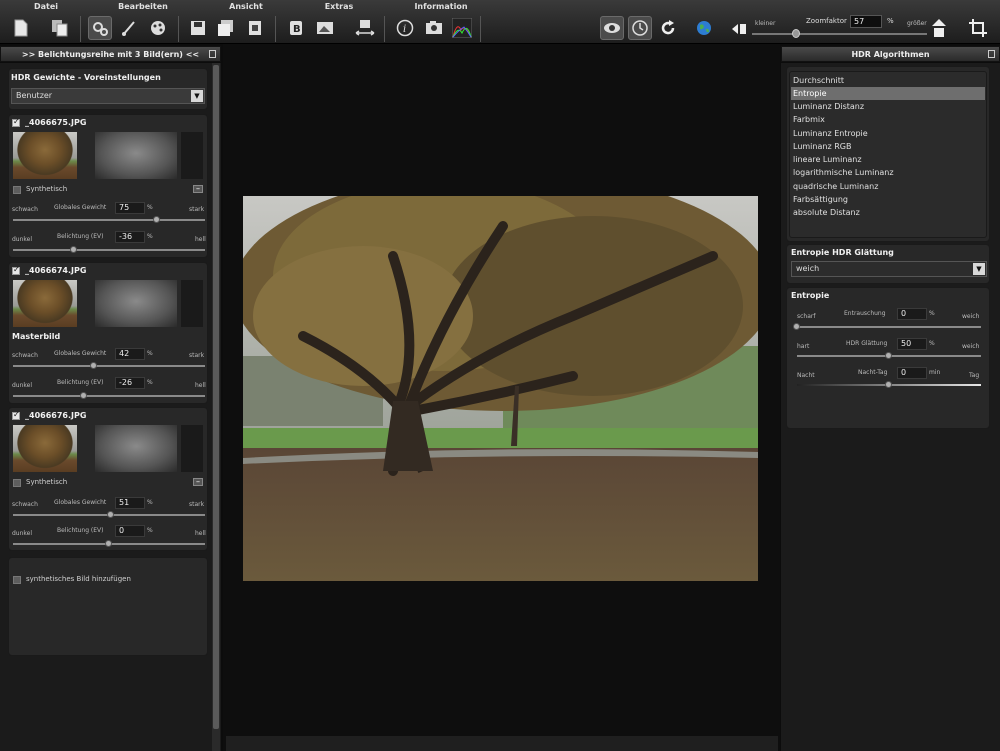  Describe the element at coordinates (296, 28) in the screenshot. I see `bold-b-icon: B` at that location.